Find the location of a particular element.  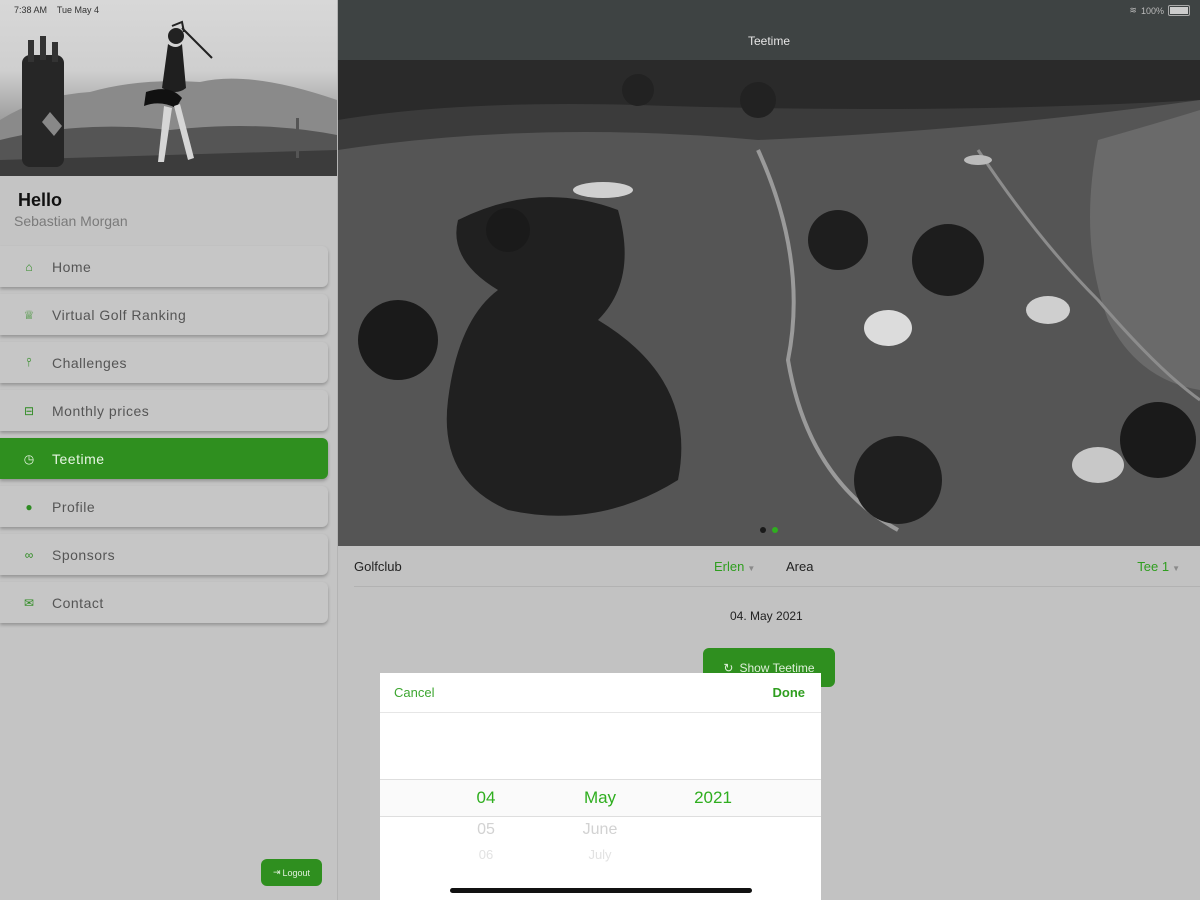

golfclub-area-row: Golfclub Erlen ▼ Area Tee 1 ▼ is located at coordinates (769, 566).